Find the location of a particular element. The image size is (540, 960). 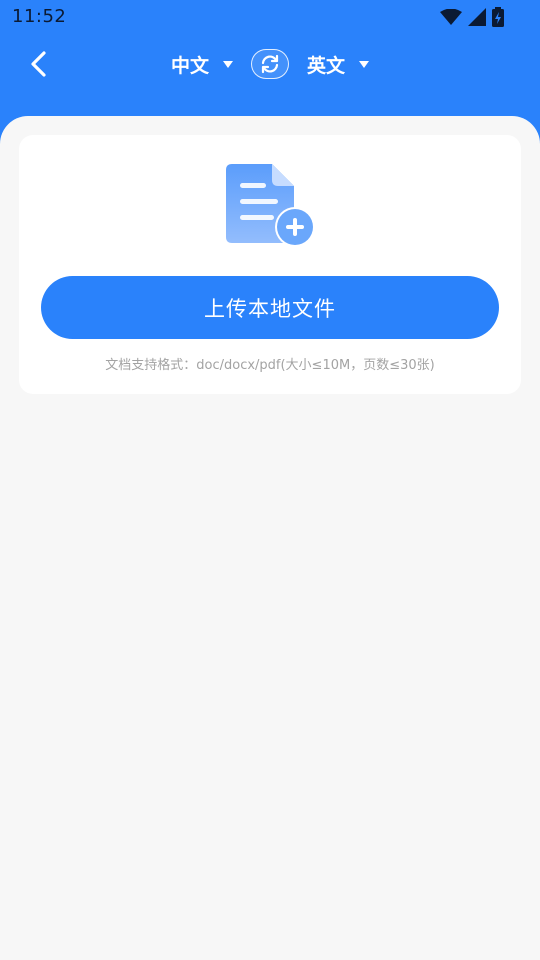

chevron-left-icon is located at coordinates (38, 64).